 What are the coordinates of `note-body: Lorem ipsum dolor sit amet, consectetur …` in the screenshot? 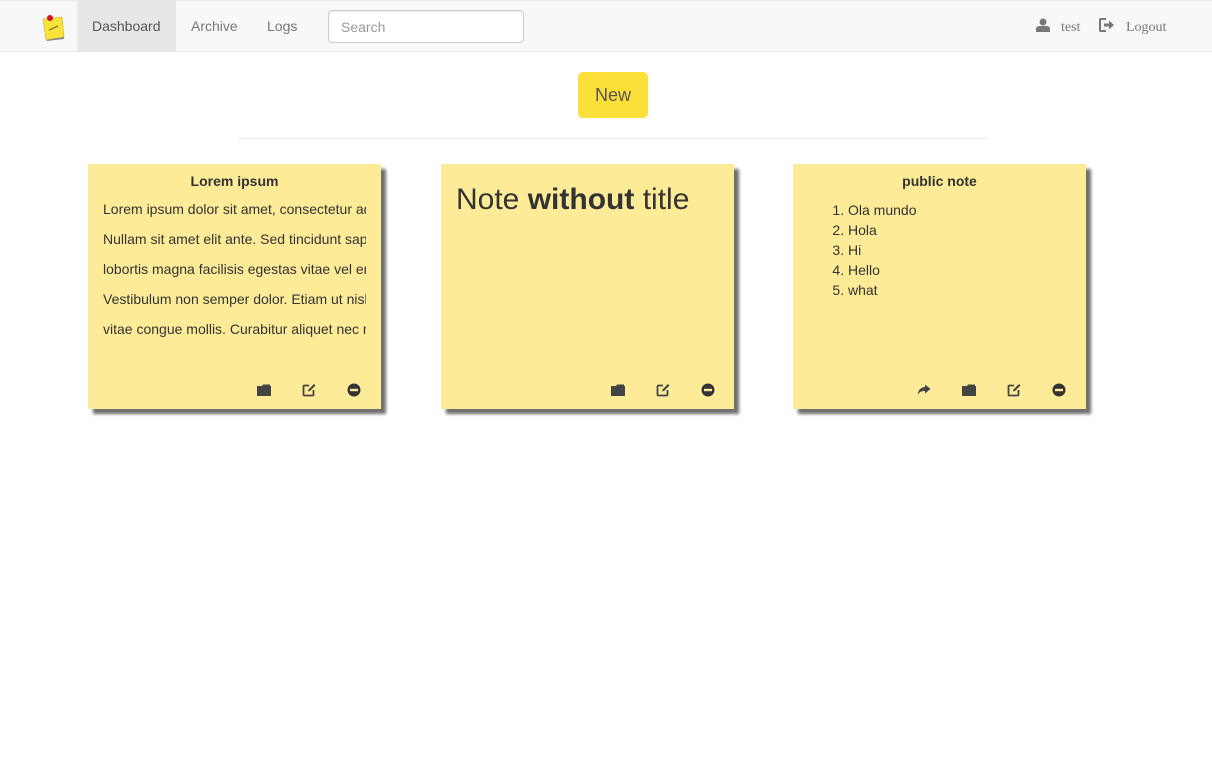 It's located at (234, 269).